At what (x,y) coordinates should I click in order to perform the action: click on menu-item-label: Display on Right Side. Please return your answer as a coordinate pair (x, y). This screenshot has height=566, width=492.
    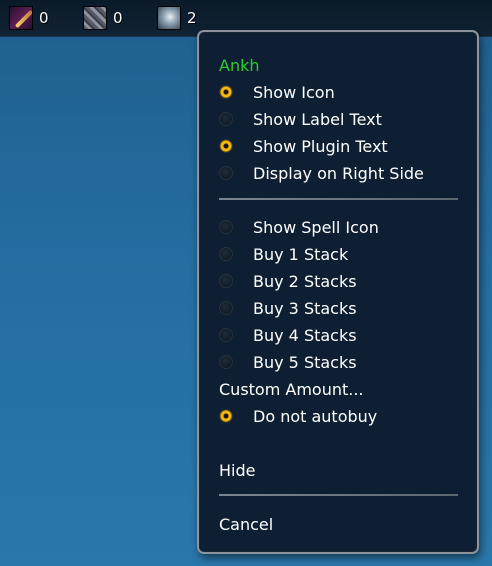
    Looking at the image, I should click on (338, 173).